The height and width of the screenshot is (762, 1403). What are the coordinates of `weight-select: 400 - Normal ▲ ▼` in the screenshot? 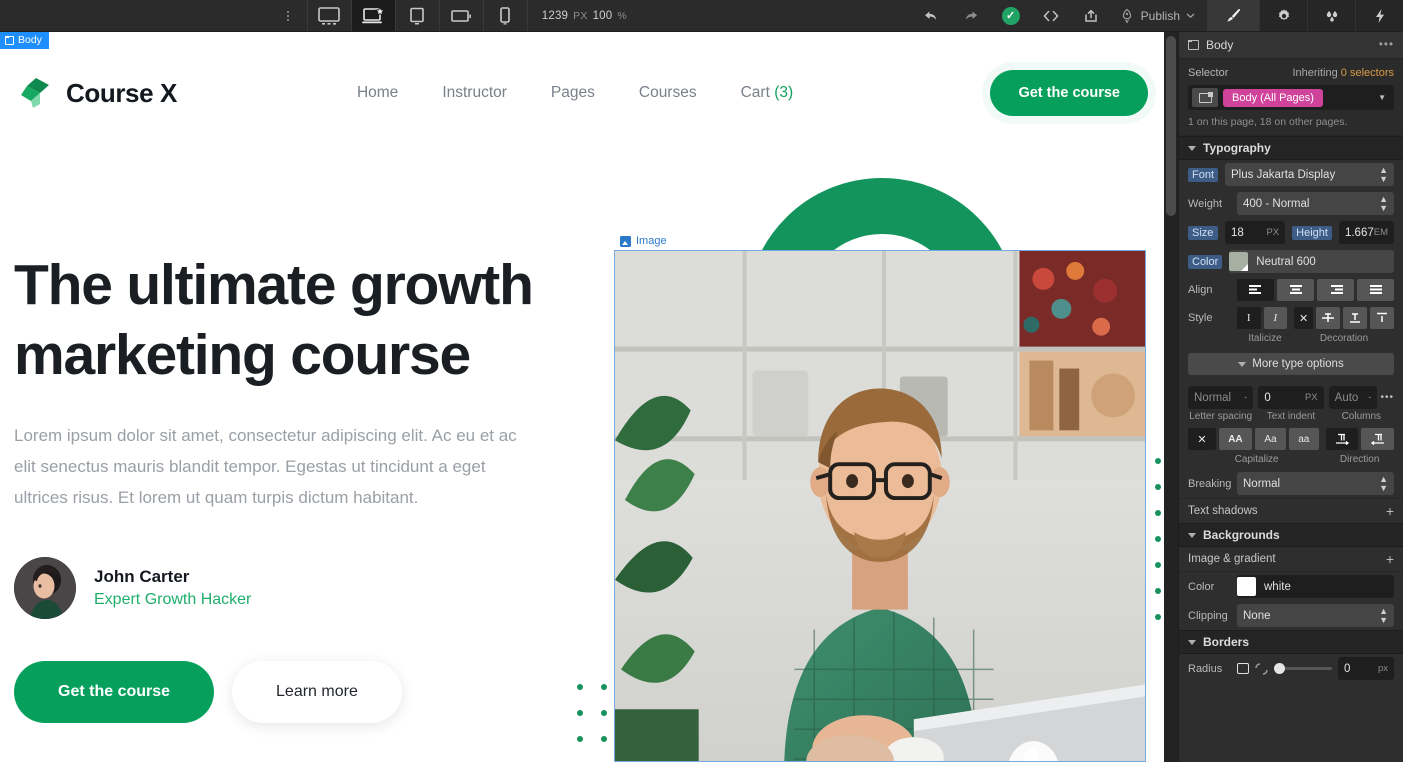 It's located at (1315, 203).